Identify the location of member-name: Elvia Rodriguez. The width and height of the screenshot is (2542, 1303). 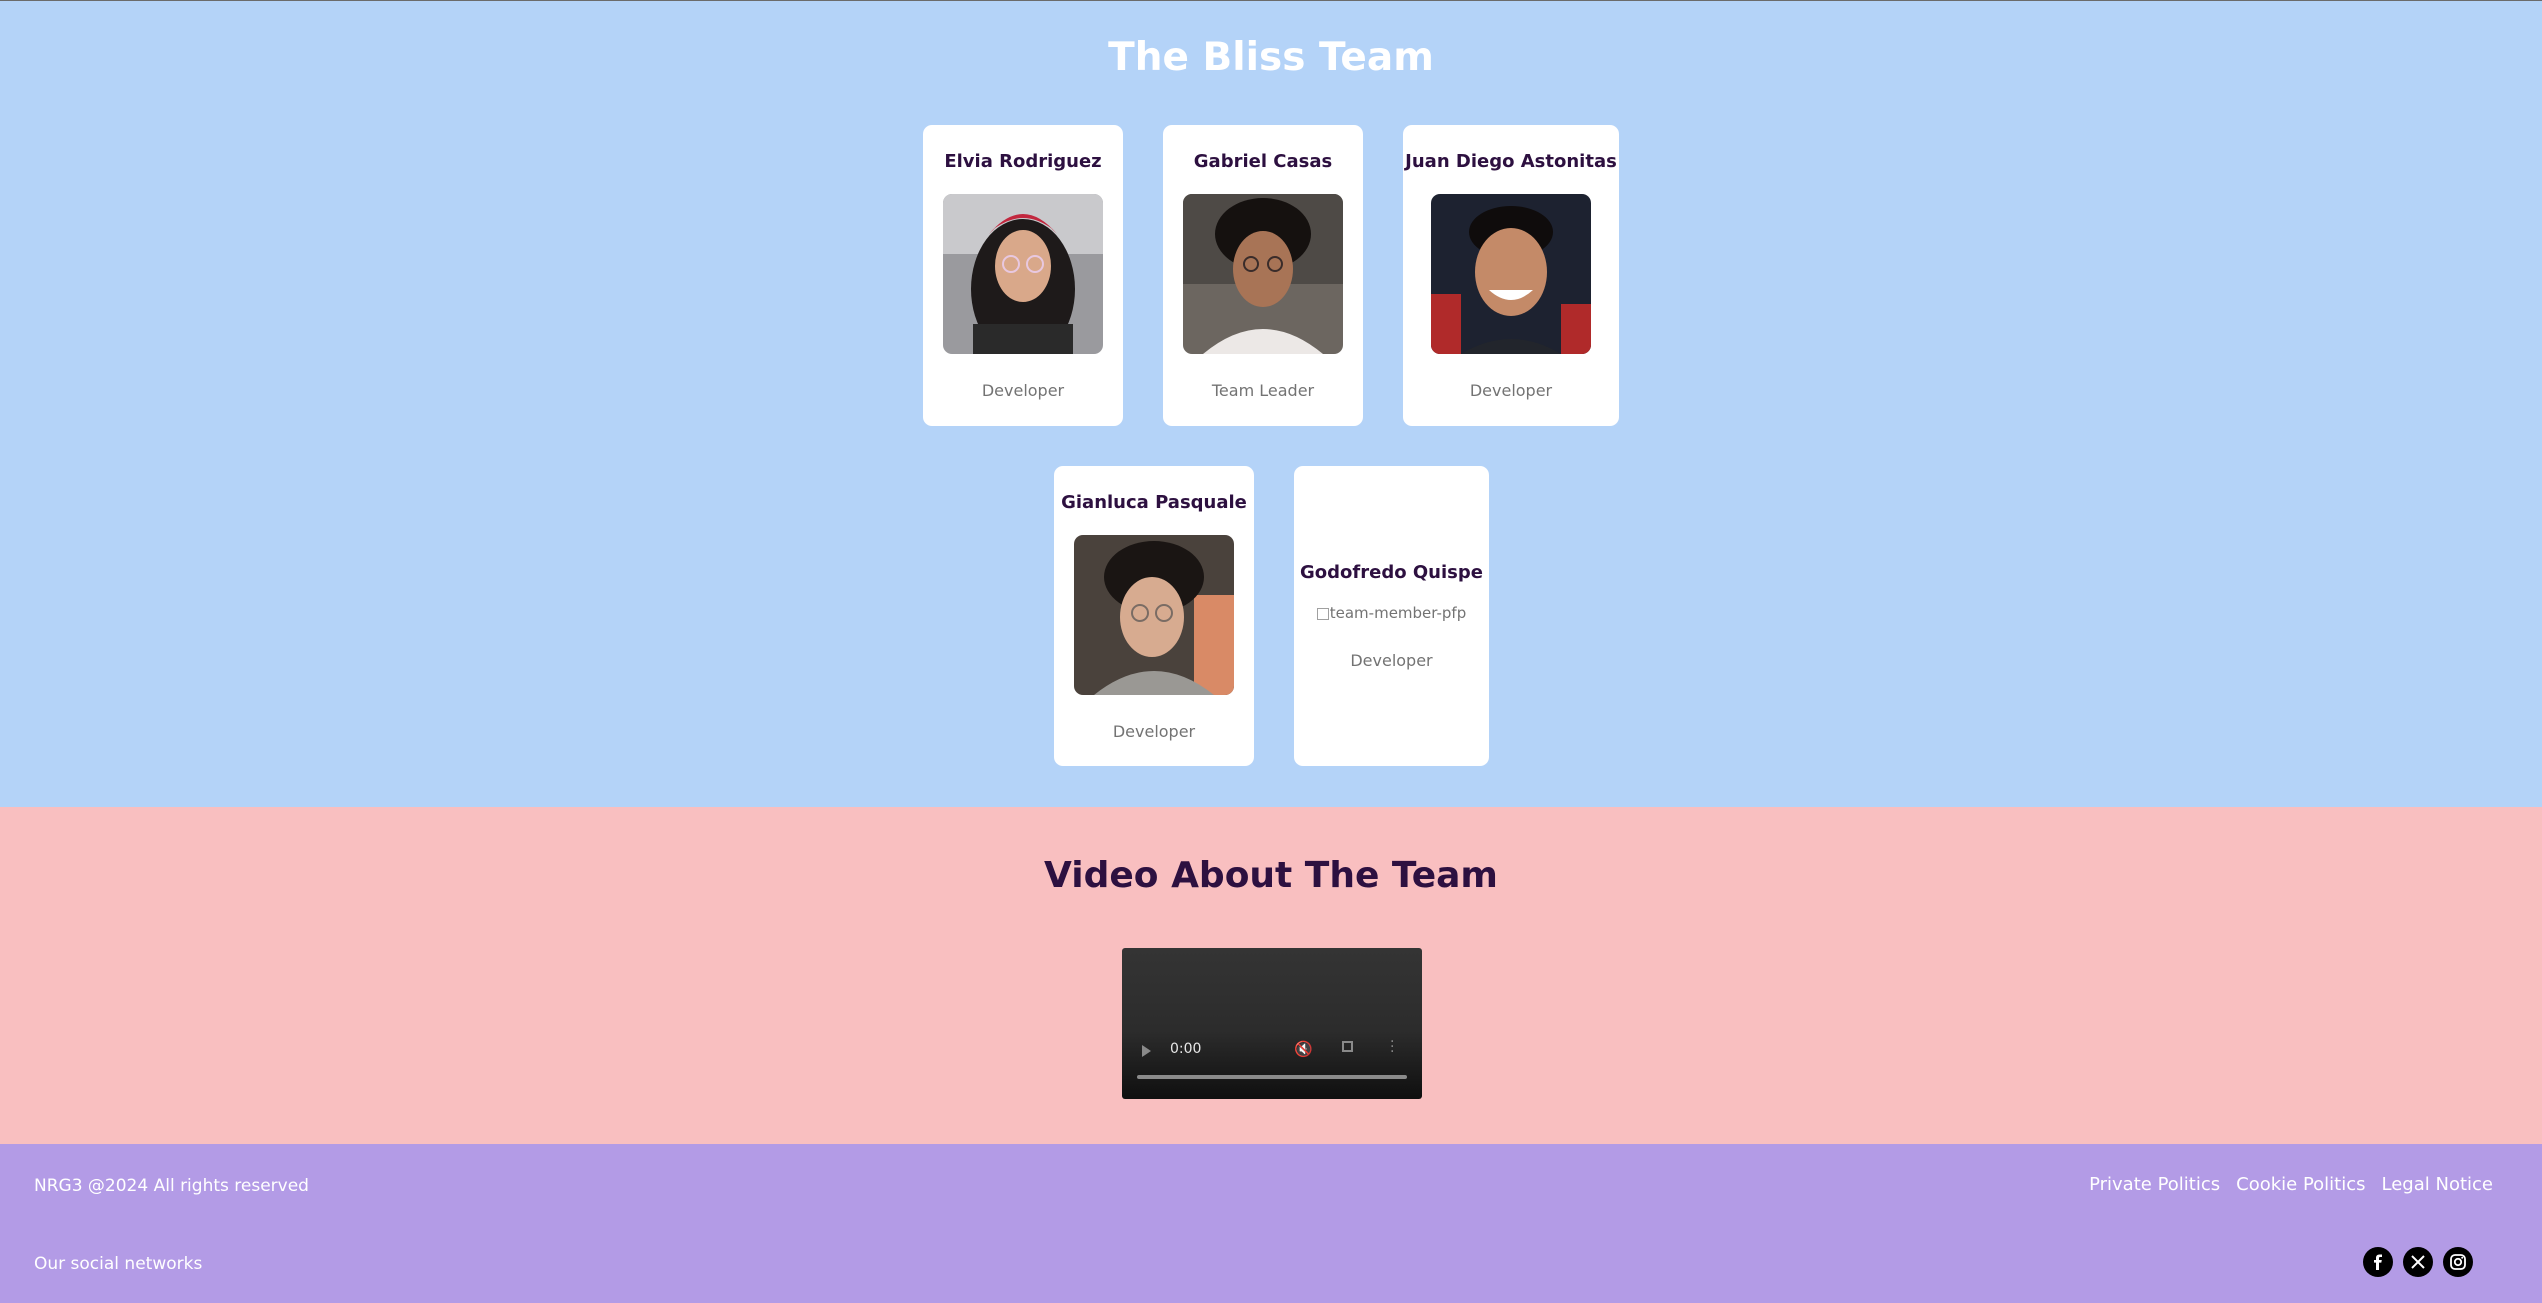
(1023, 161).